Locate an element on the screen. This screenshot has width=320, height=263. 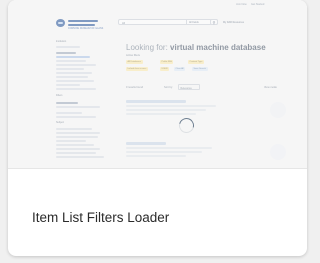
top-bar: Join Now Get Started is located at coordinates (157, 5).